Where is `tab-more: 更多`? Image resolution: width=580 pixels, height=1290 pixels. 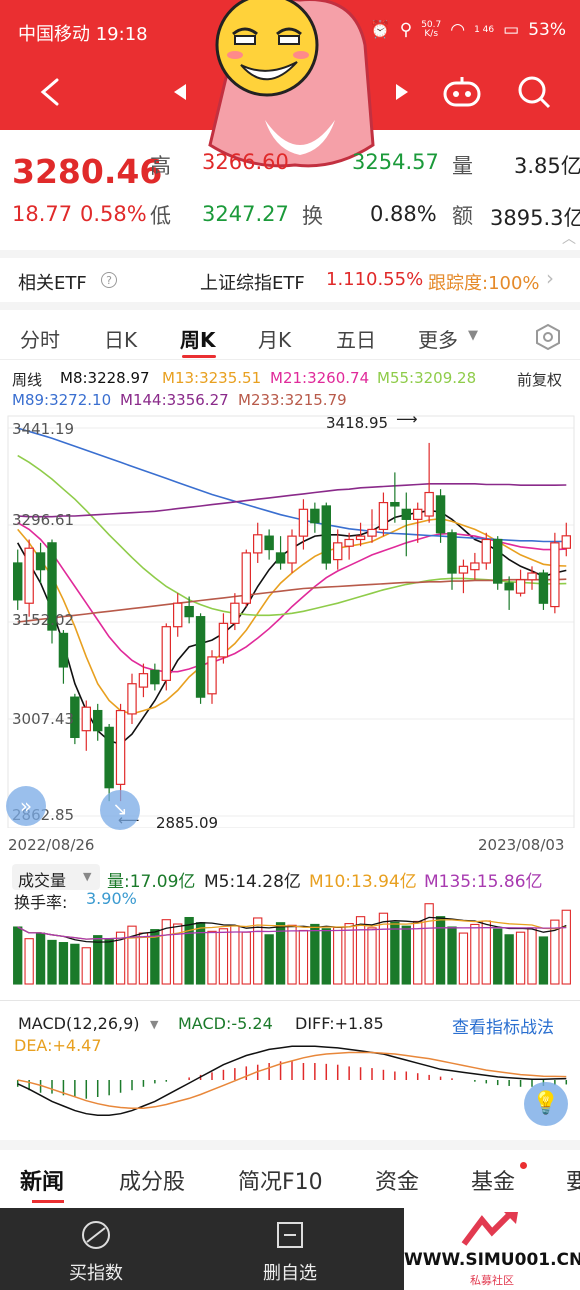
tab-more: 更多 is located at coordinates (438, 338).